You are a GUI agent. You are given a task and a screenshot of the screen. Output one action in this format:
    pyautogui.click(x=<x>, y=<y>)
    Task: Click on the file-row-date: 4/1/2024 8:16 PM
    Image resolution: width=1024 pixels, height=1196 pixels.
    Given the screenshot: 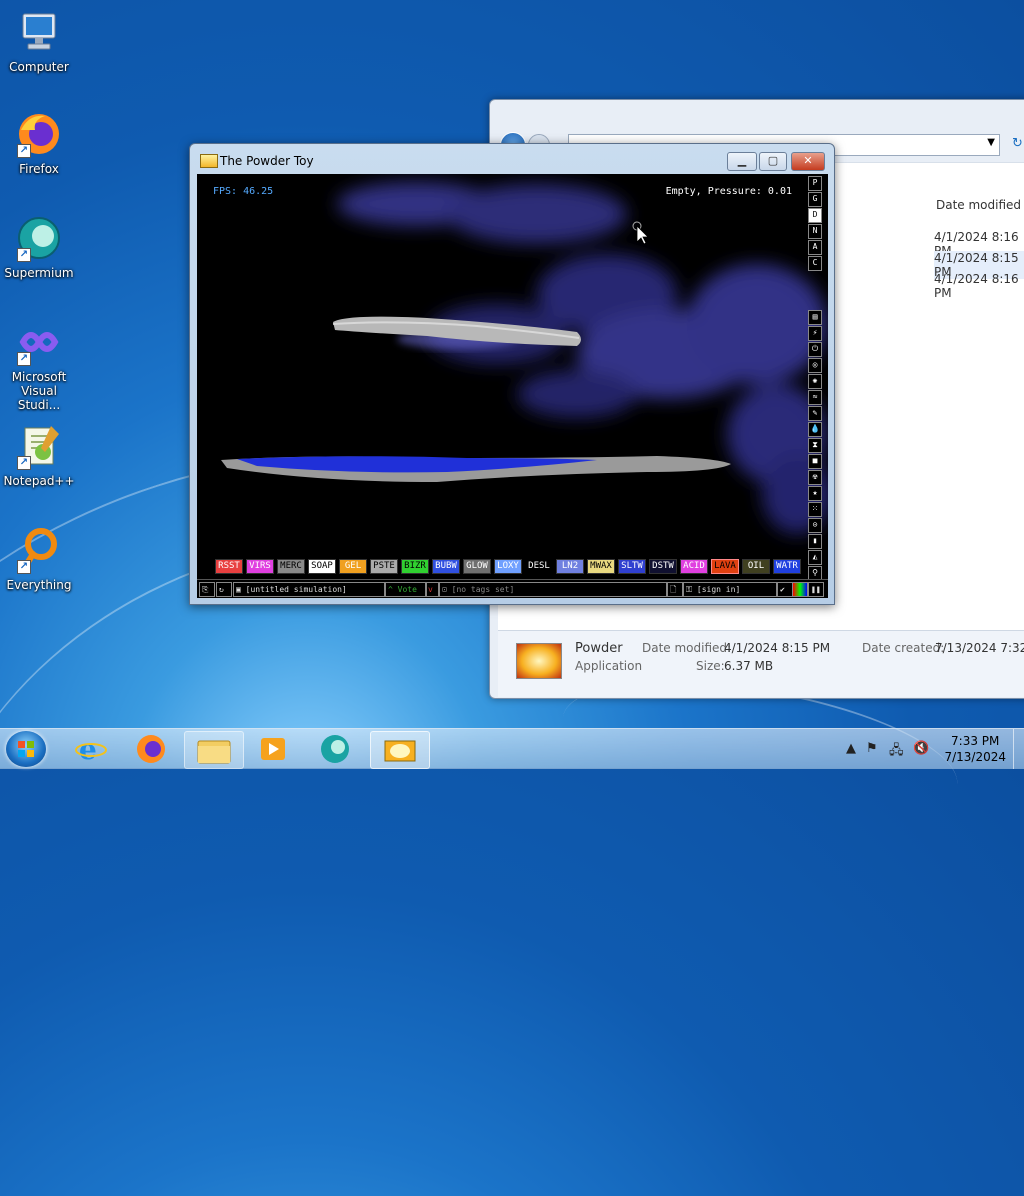 What is the action you would take?
    pyautogui.click(x=979, y=286)
    